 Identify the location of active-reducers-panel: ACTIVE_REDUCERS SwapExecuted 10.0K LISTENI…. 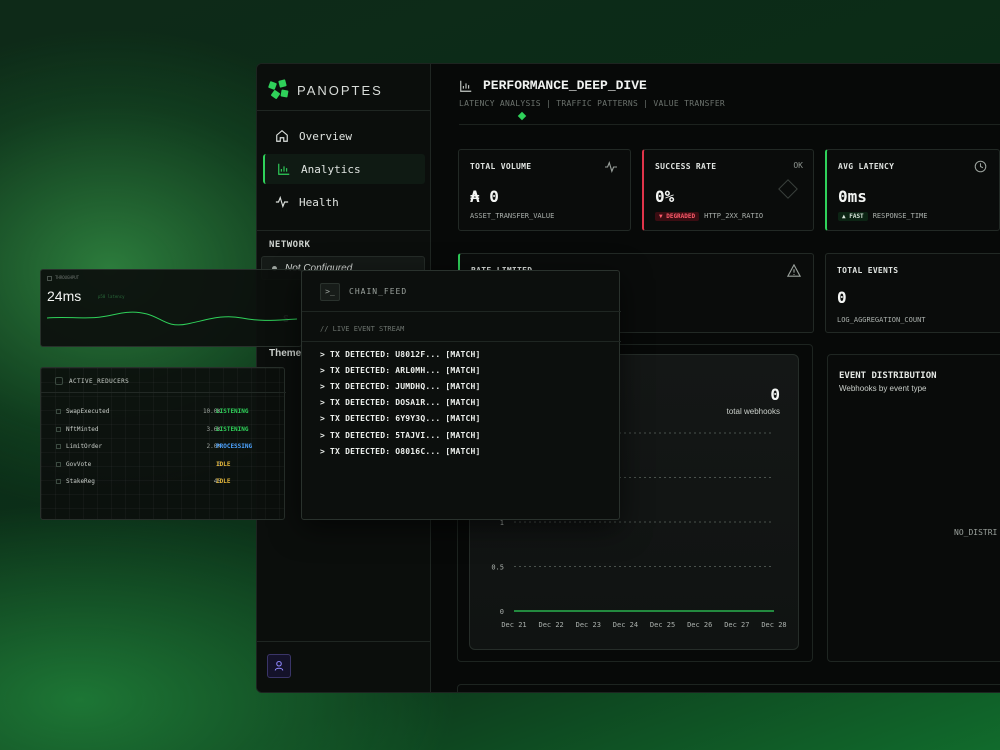
(163, 443).